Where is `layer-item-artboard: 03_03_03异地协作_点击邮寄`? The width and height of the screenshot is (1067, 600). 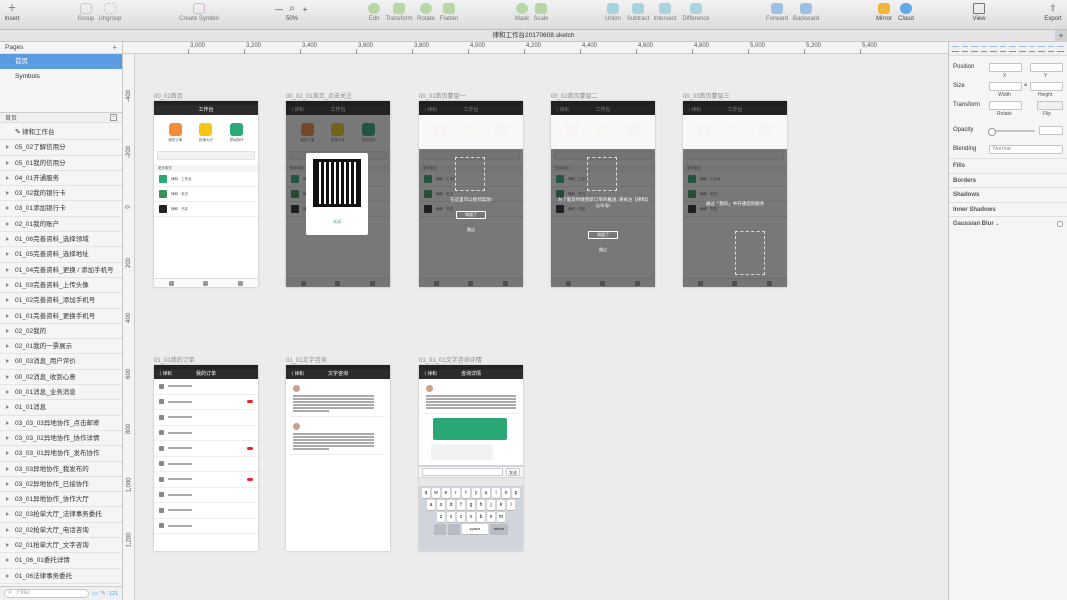
layer-item-artboard: 03_03_03异地协作_点击邮寄 is located at coordinates (61, 423).